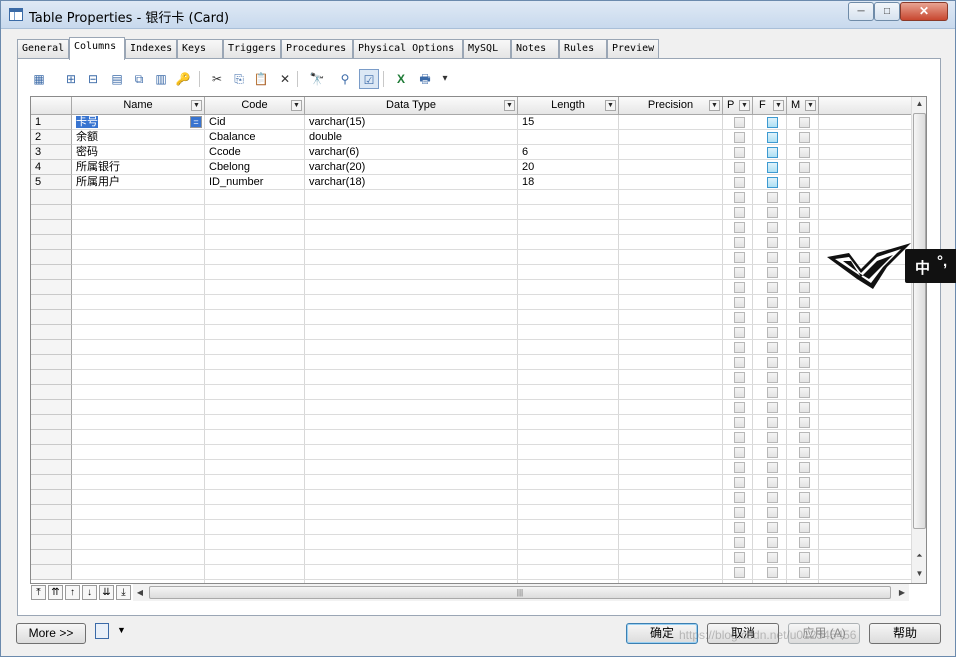 The image size is (956, 657). I want to click on cell-code: ID_number, so click(254, 182).